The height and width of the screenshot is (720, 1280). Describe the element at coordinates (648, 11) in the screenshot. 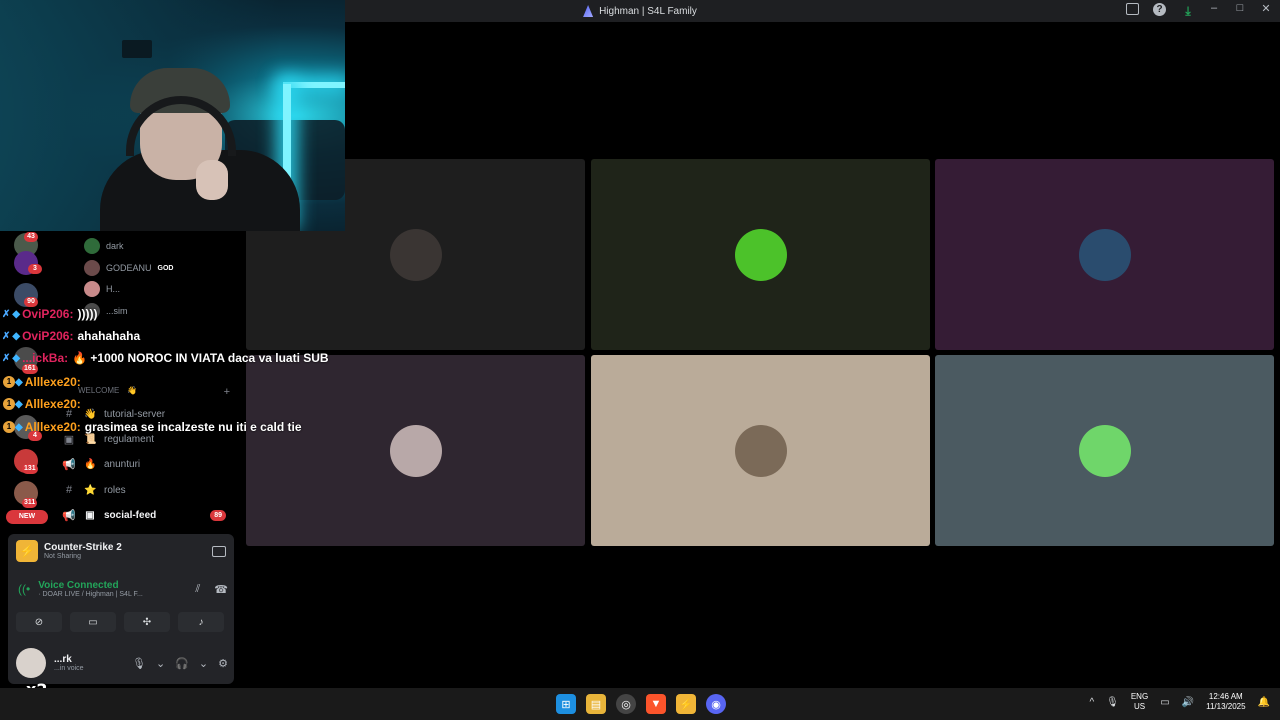

I see `window-title: Highman | S4L Family` at that location.